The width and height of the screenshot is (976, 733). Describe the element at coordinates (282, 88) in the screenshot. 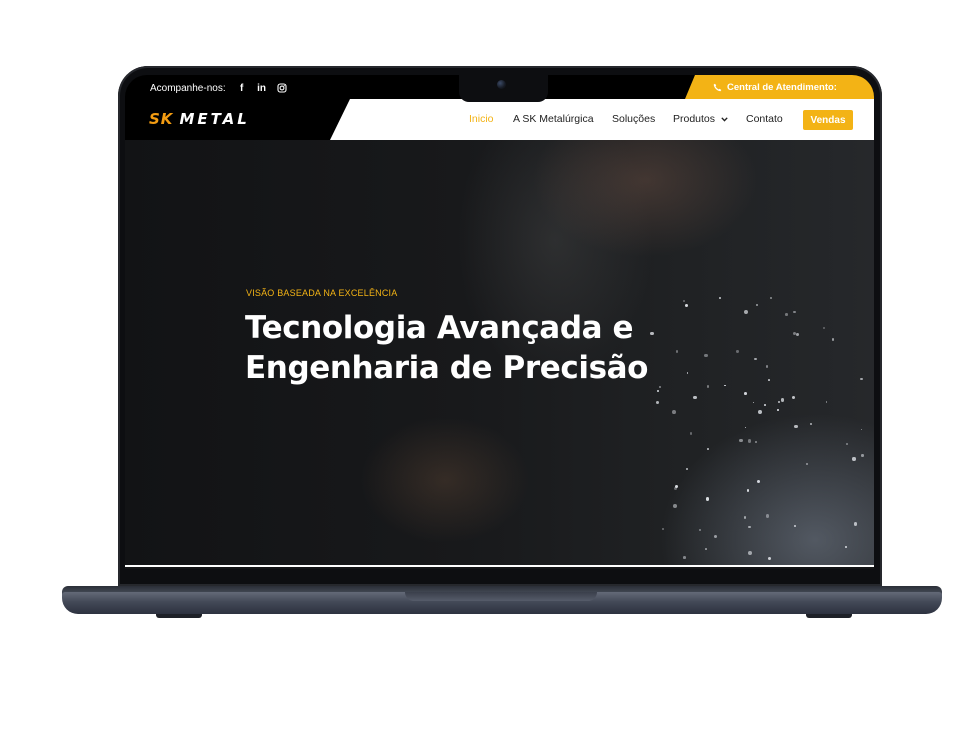

I see `instagram-icon` at that location.